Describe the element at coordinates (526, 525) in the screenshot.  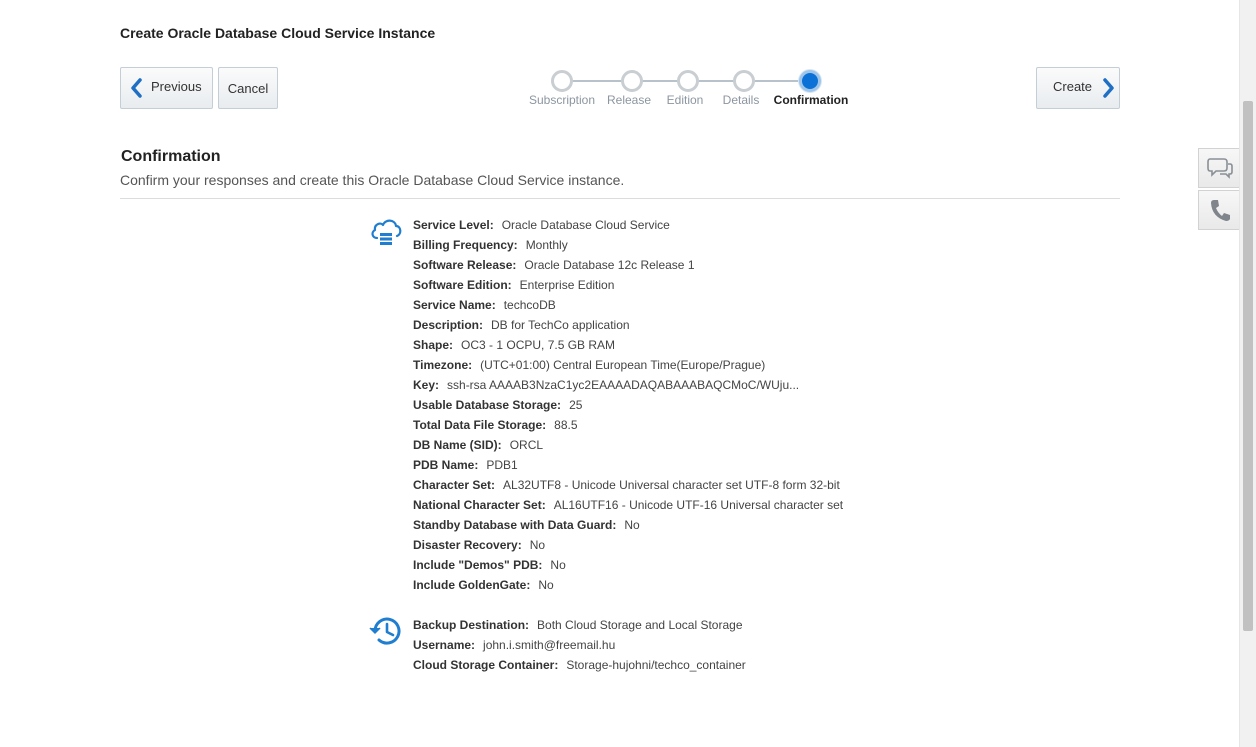
I see `detail-row: Standby Database with Data Guard: No` at that location.